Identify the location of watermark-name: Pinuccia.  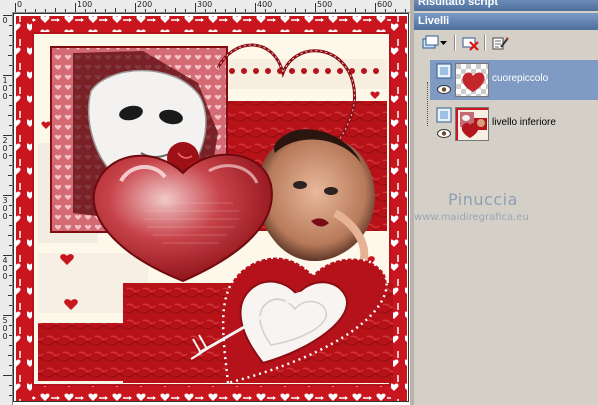
(483, 199).